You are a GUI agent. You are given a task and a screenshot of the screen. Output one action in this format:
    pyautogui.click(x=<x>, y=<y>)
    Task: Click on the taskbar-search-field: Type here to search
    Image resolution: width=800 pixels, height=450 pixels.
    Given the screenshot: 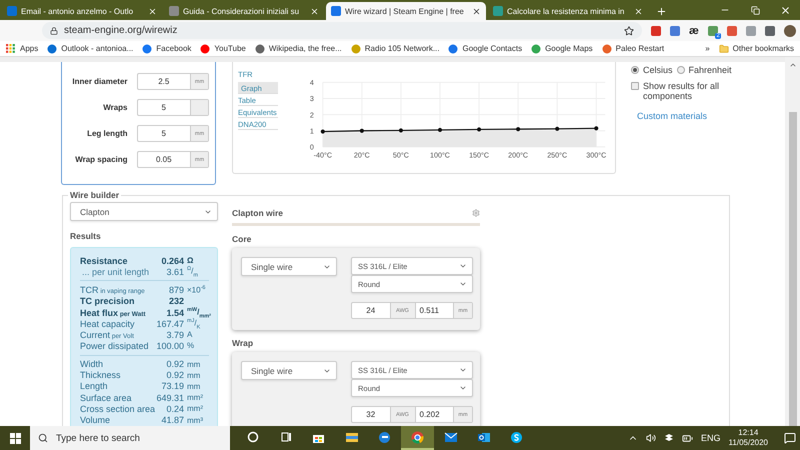 What is the action you would take?
    pyautogui.click(x=130, y=438)
    